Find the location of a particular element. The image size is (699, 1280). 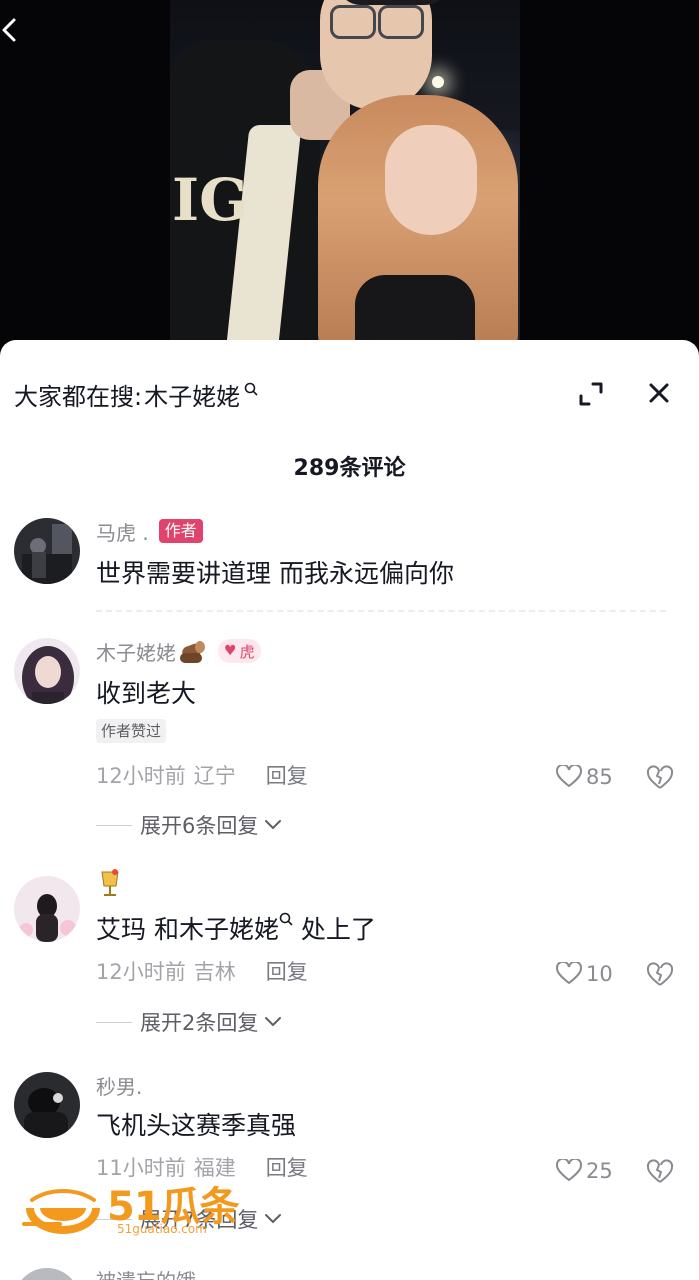

search-suggestion: 大家都在搜: 木子姥姥 is located at coordinates (136, 394).